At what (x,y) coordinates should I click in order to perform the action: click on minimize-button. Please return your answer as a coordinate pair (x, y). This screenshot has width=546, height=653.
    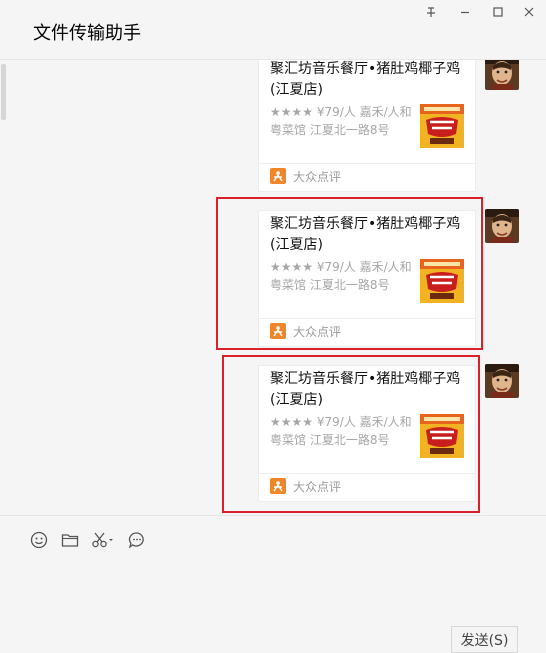
    Looking at the image, I should click on (465, 12).